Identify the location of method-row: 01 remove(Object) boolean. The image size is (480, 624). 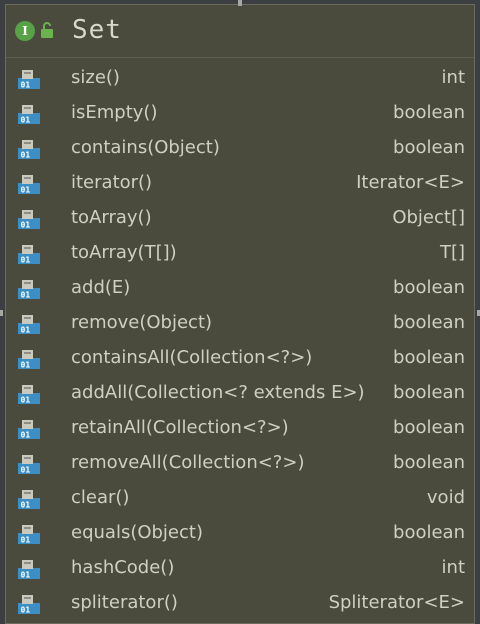
(240, 323).